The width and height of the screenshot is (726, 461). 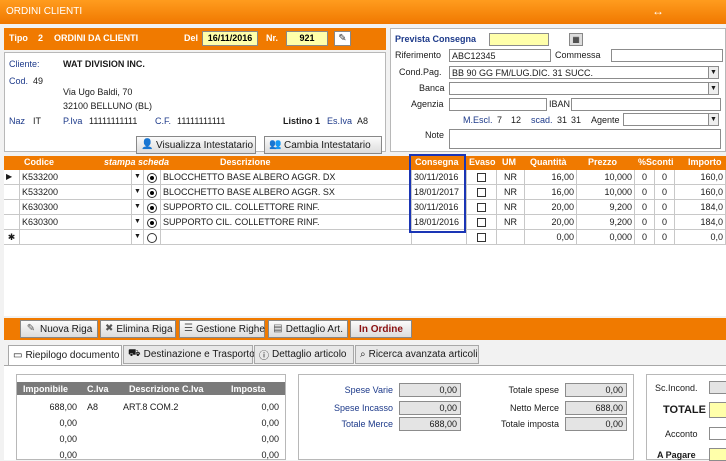 I want to click on dettaglio-art-button: ▤ Dettaglio Art., so click(x=308, y=329).